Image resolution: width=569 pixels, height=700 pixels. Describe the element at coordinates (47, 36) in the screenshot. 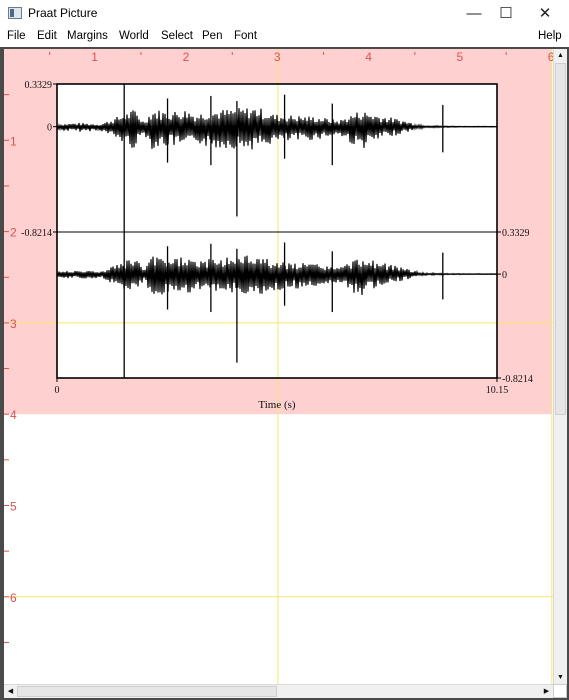

I see `menu-edit: Edit` at that location.